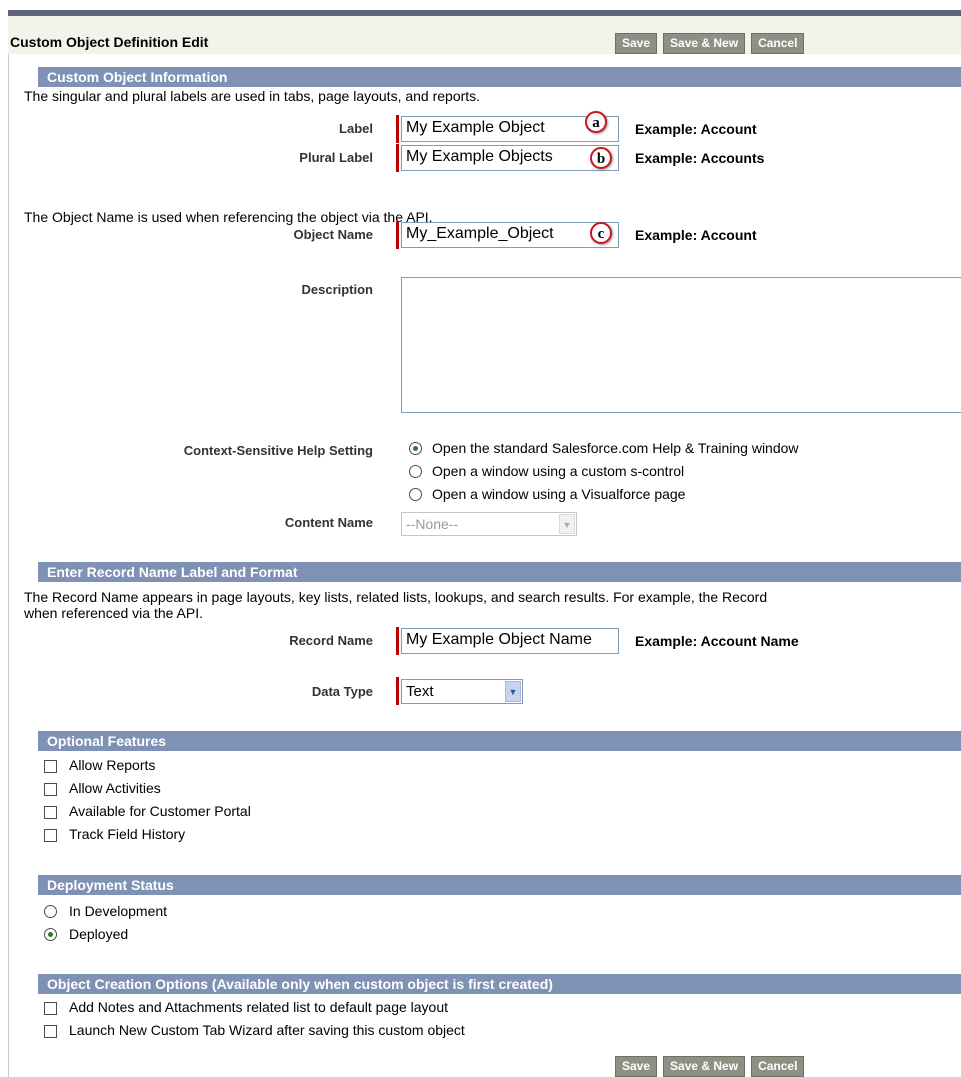  I want to click on allow-activities-checkbox, so click(50, 789).